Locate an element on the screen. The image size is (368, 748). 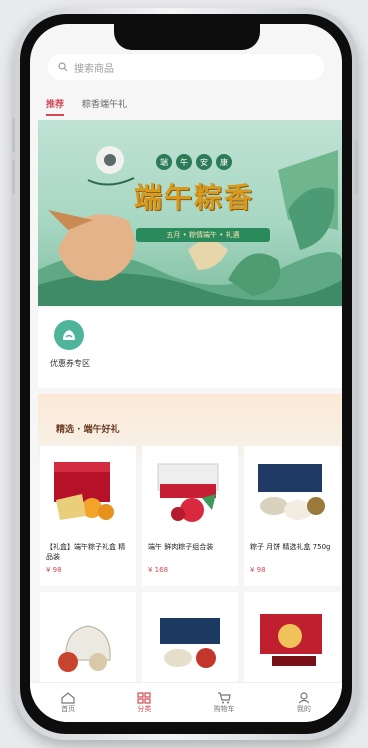
banner-badge: 端 is located at coordinates (164, 162).